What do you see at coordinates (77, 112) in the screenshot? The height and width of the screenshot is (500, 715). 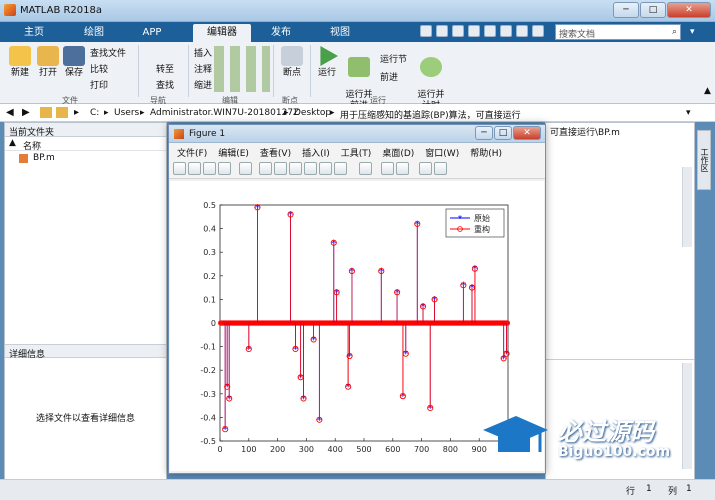 I see `chevron-right-icon: ▸` at bounding box center [77, 112].